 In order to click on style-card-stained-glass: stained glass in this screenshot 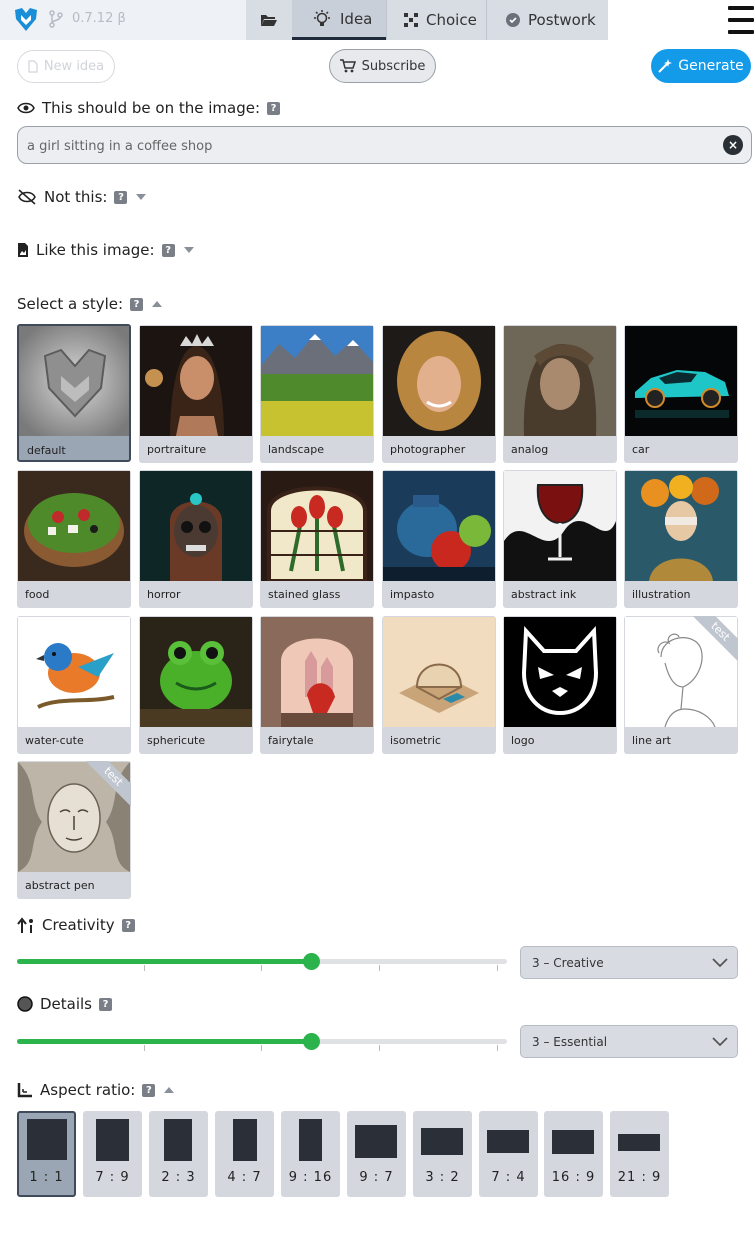, I will do `click(317, 539)`.